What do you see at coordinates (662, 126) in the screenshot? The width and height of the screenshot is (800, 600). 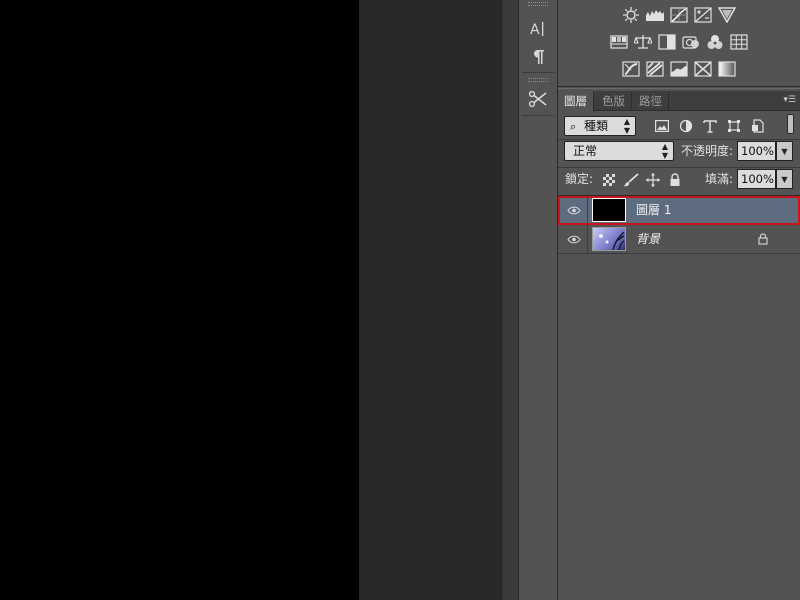 I see `image-filter-icon` at bounding box center [662, 126].